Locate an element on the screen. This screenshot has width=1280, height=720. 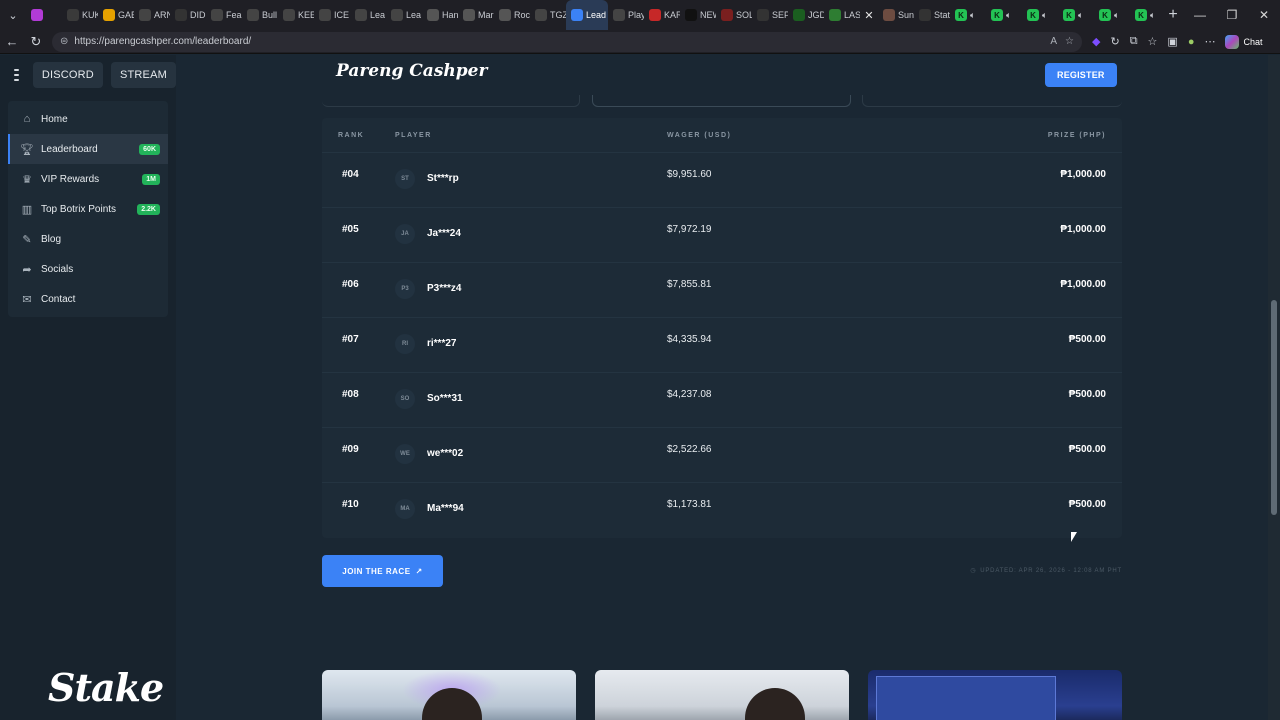
favorites-icon: ☆ is located at coordinates (1153, 41).